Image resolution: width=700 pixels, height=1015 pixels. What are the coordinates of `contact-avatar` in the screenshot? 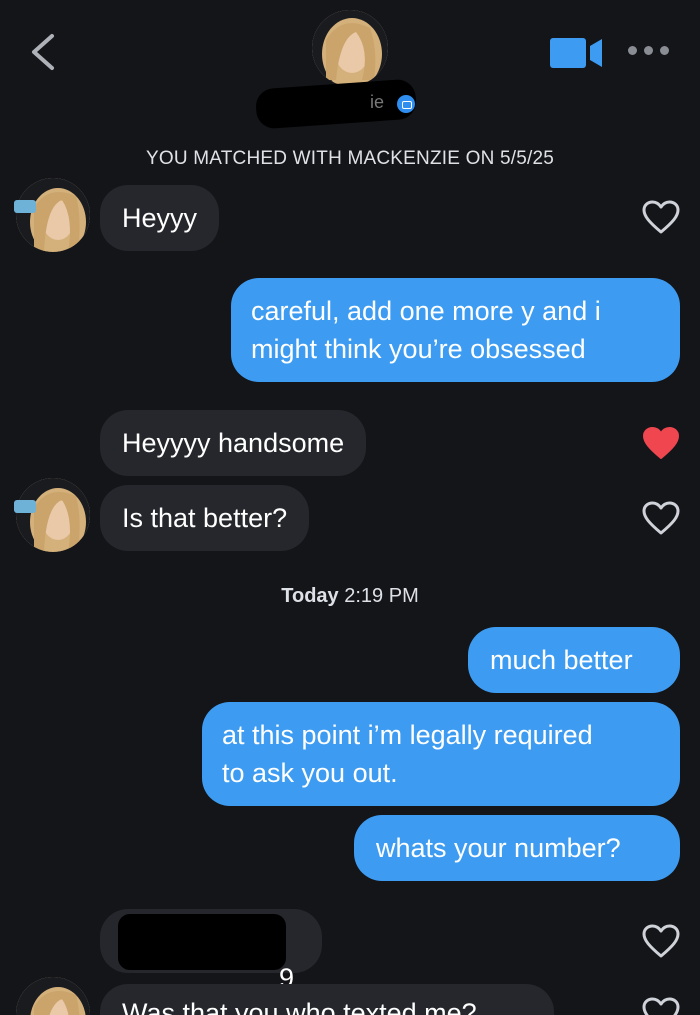 It's located at (350, 48).